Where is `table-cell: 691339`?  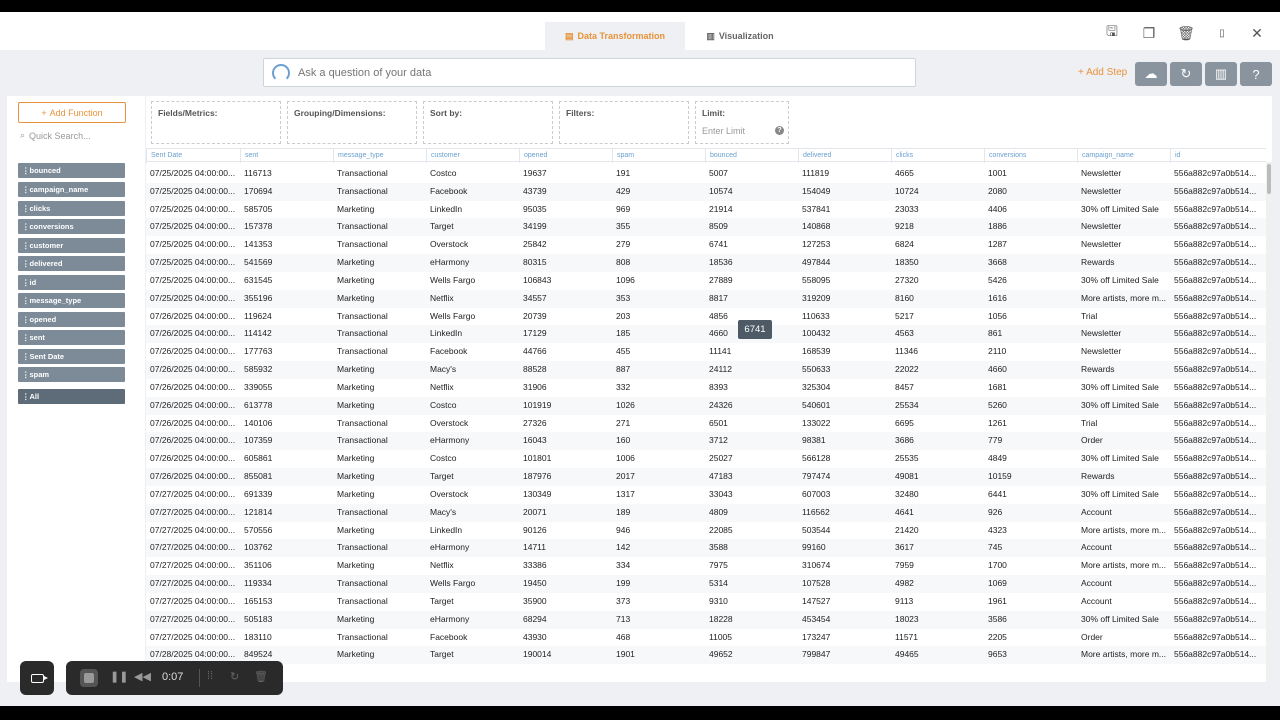
table-cell: 691339 is located at coordinates (286, 495).